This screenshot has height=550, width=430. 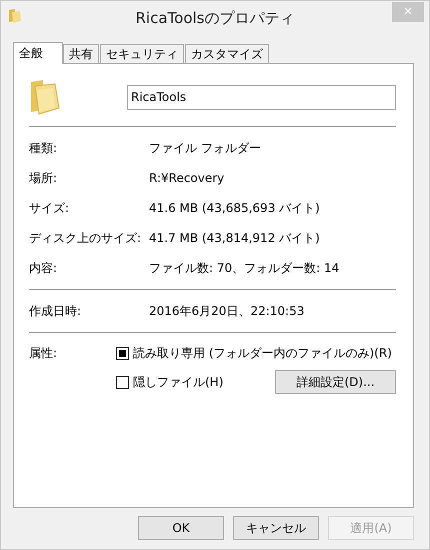 What do you see at coordinates (49, 208) in the screenshot?
I see `property-label: サイズ:` at bounding box center [49, 208].